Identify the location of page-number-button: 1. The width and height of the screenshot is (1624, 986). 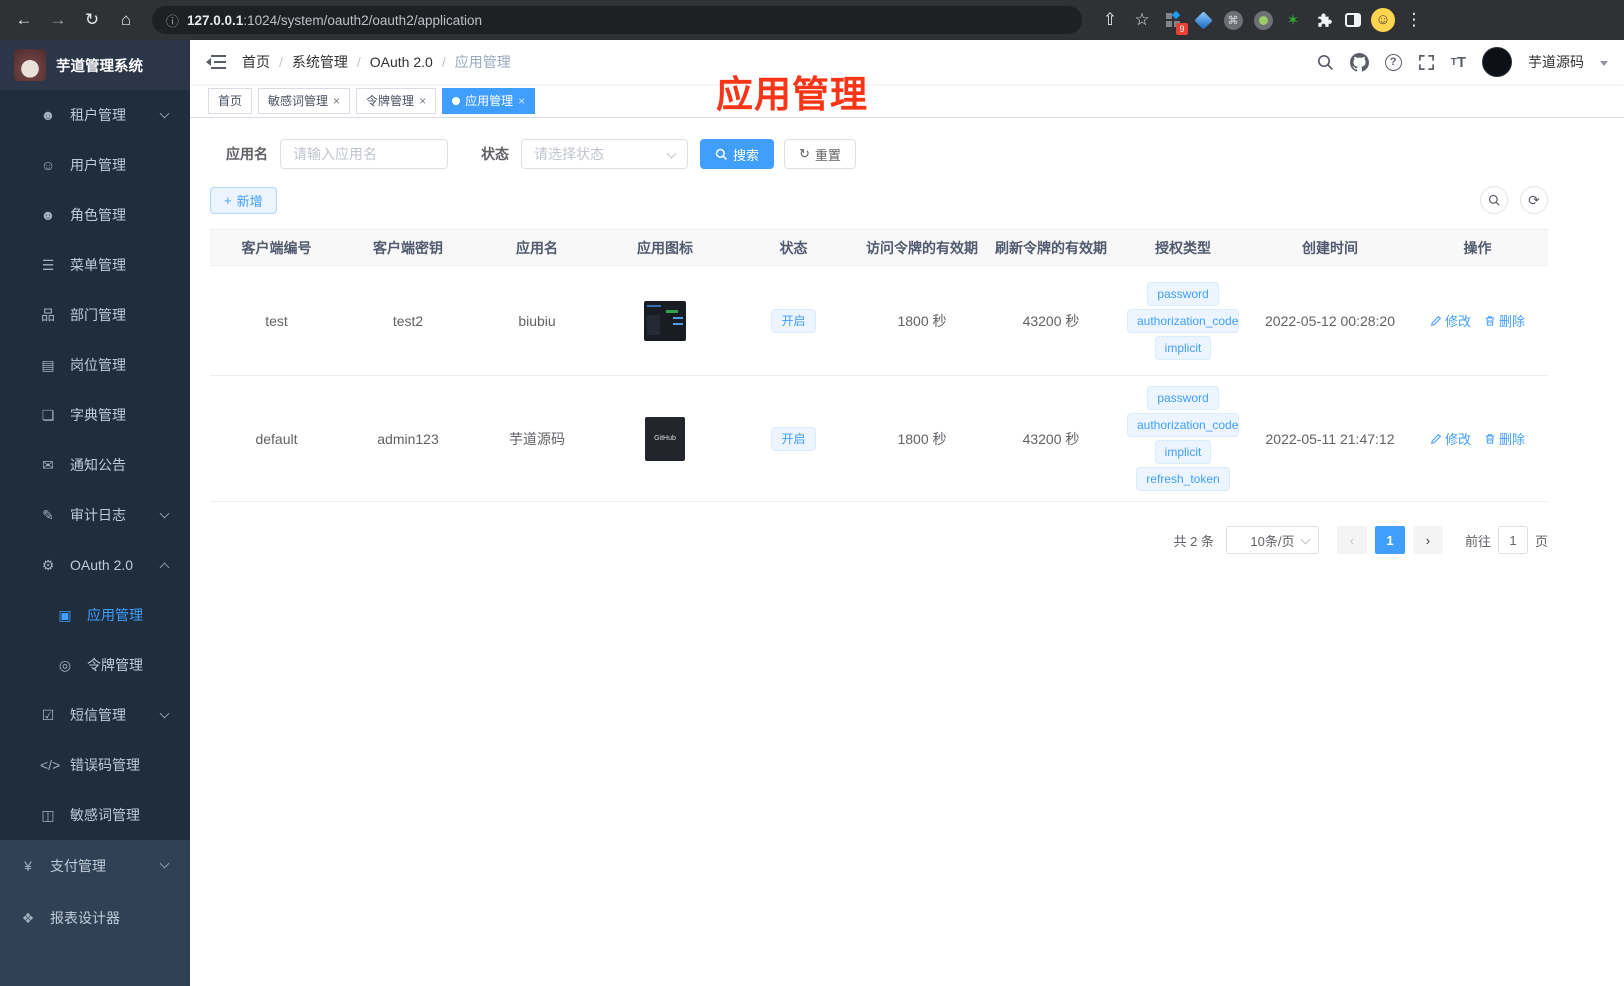
(1389, 540).